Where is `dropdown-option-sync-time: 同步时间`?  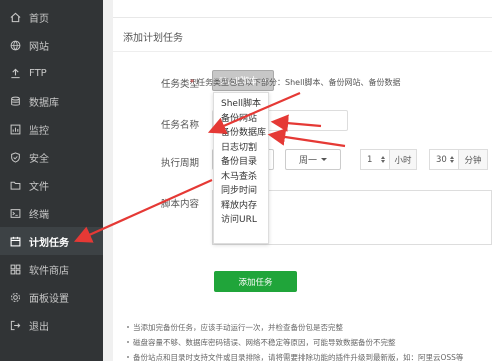 dropdown-option-sync-time: 同步时间 is located at coordinates (241, 191).